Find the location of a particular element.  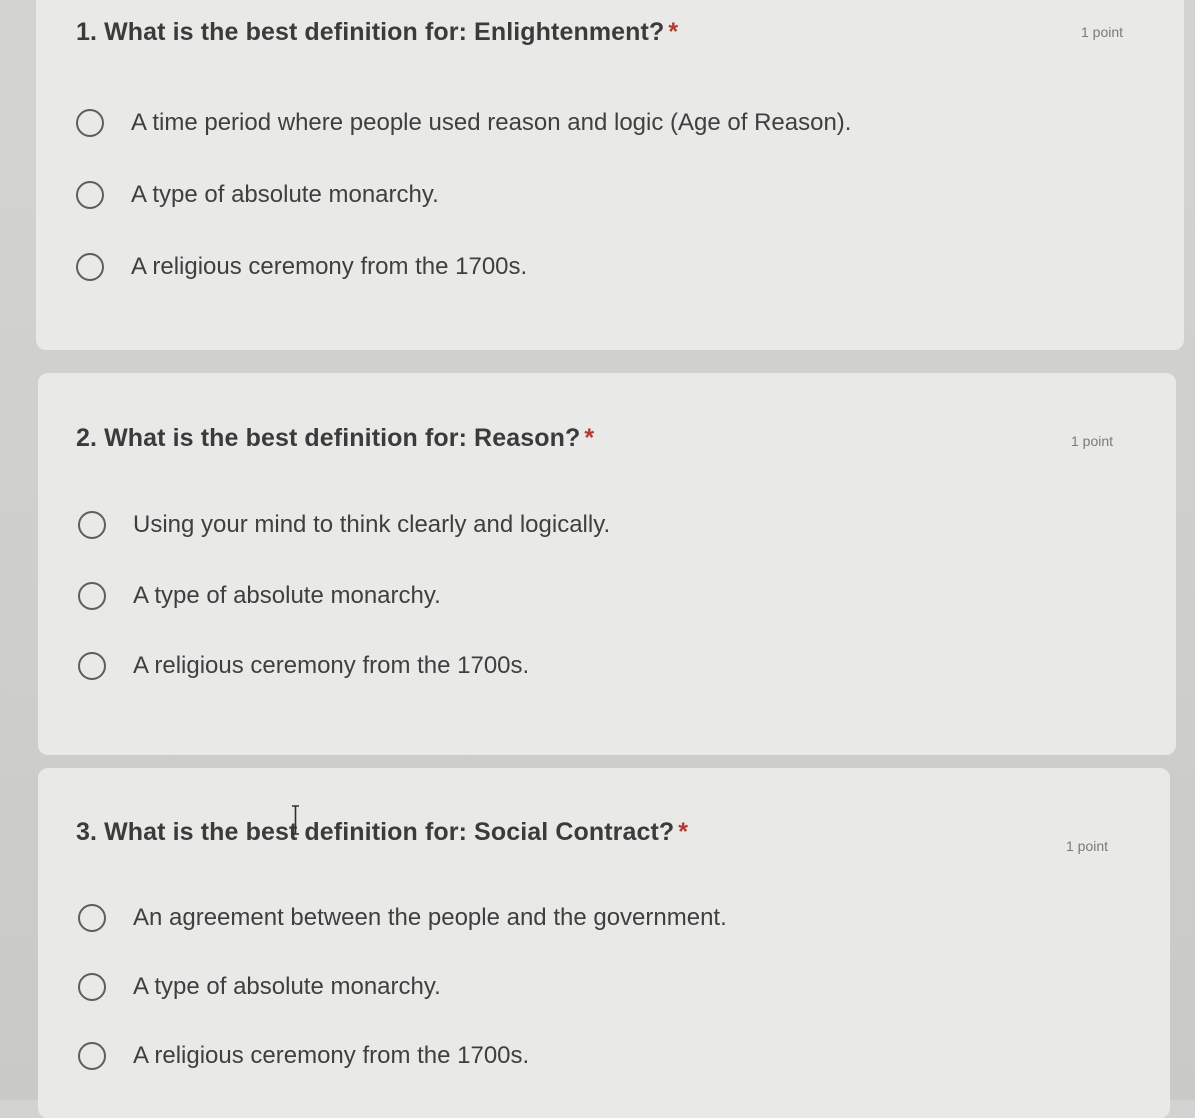

points-label-1: 1 point is located at coordinates (1102, 32).